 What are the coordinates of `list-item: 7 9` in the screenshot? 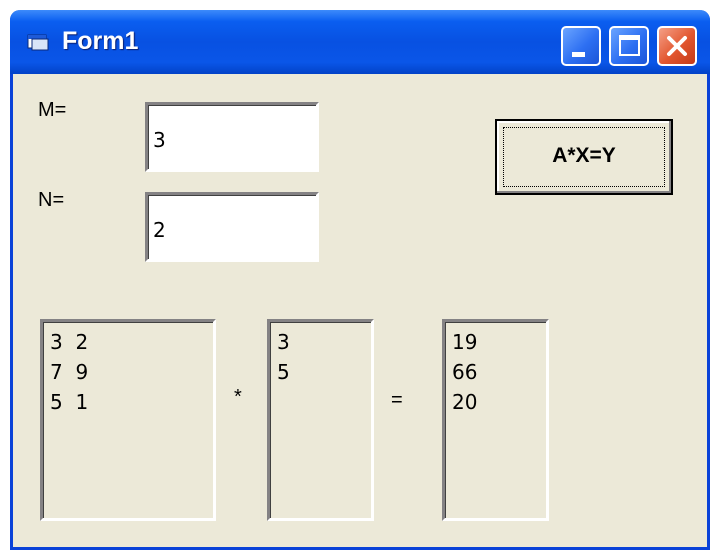 It's located at (131, 372).